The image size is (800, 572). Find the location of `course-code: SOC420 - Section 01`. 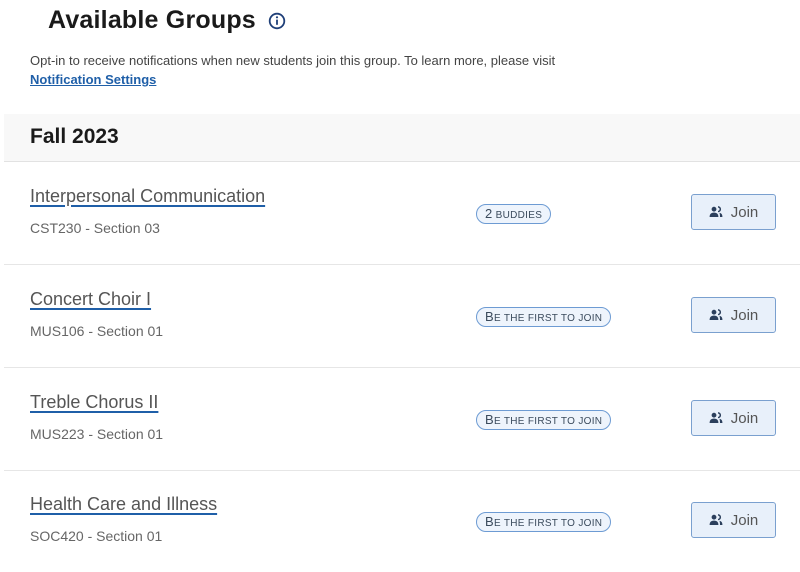

course-code: SOC420 - Section 01 is located at coordinates (96, 536).